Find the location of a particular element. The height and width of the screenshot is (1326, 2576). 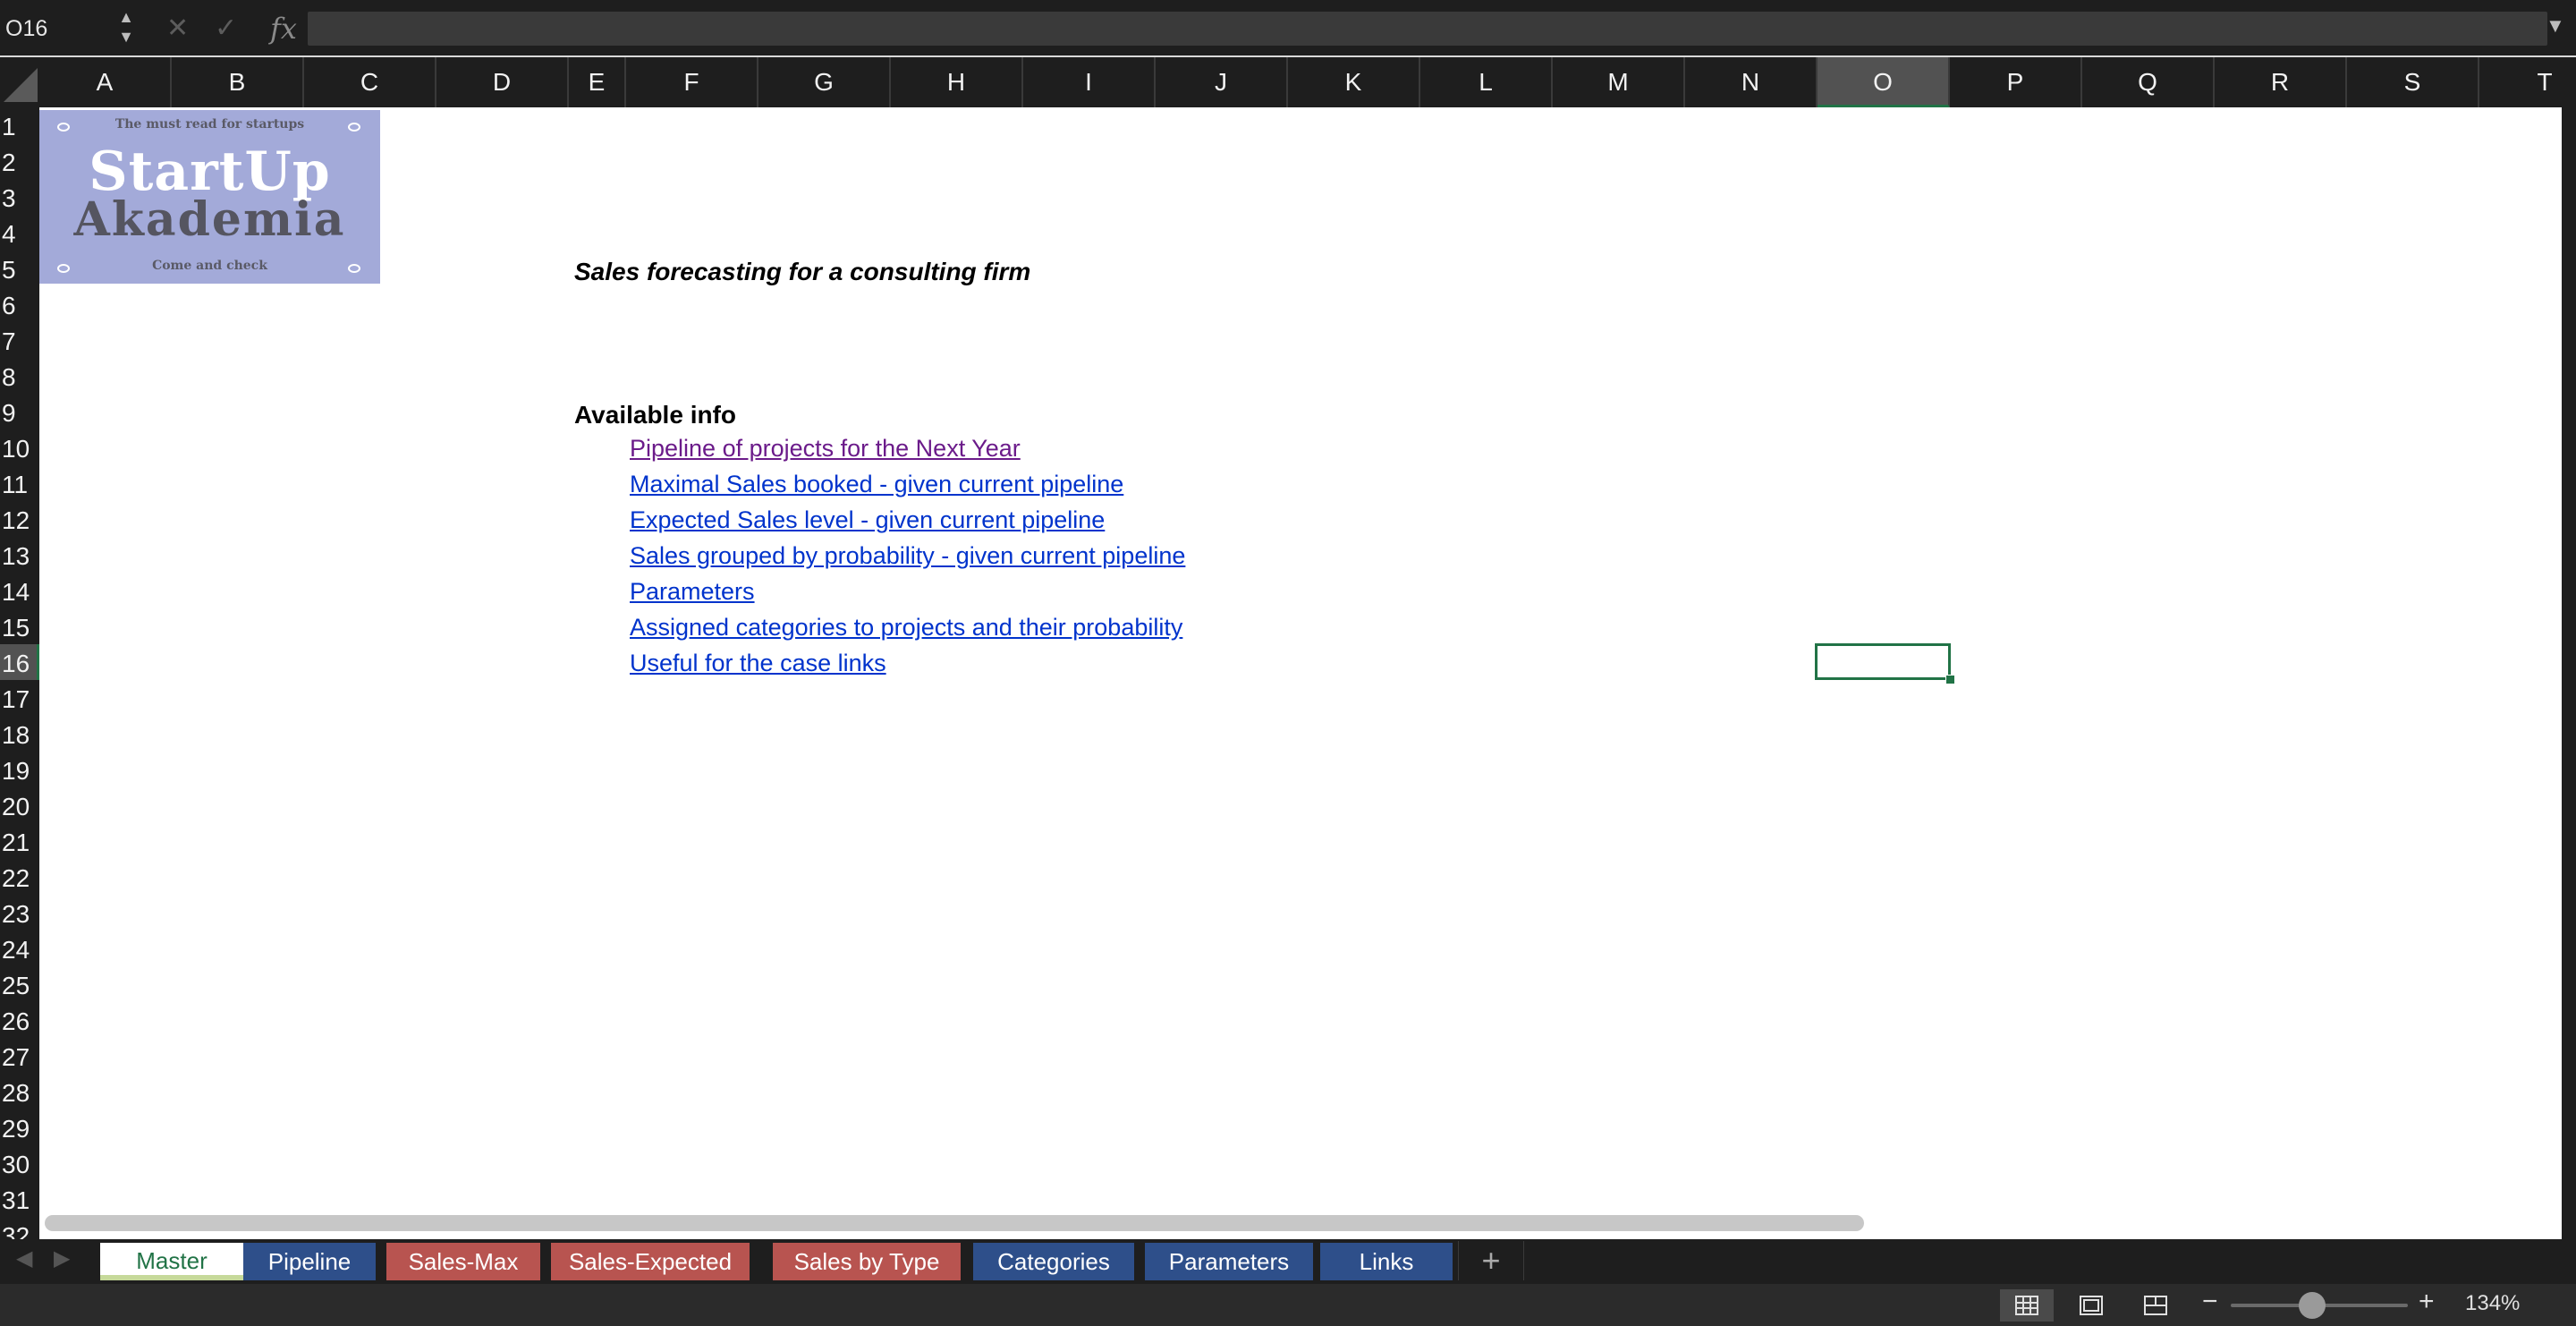

add-sheet-button: + is located at coordinates (1491, 1260).